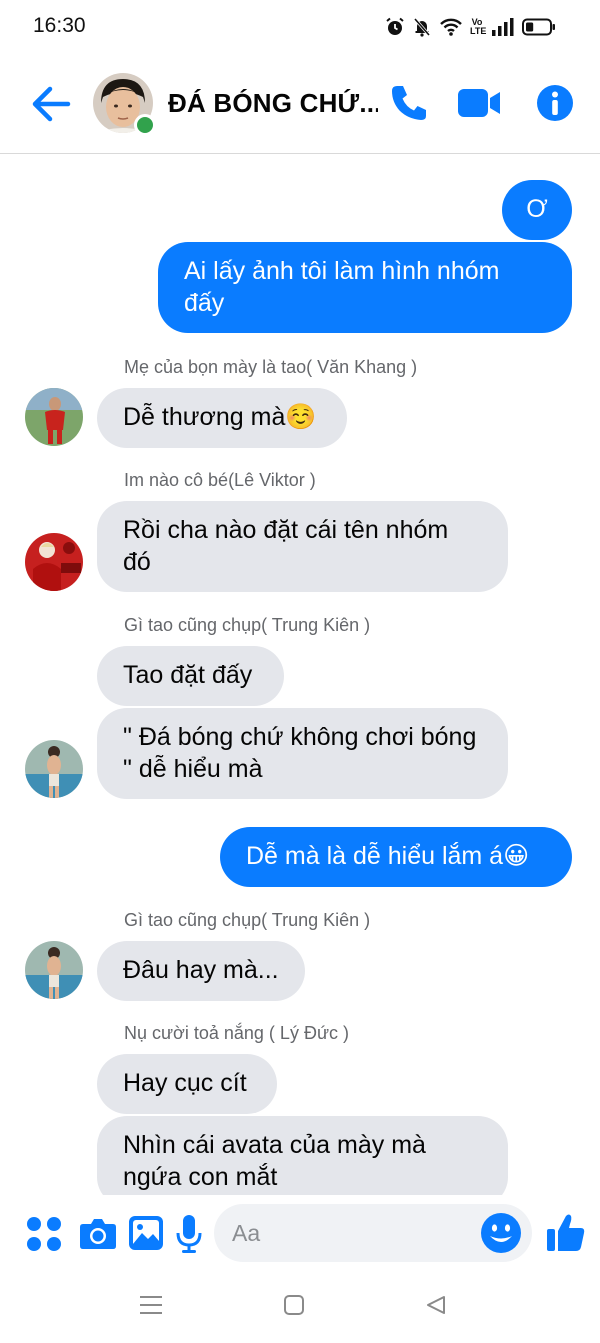  What do you see at coordinates (187, 1084) in the screenshot?
I see `message-bubble: Hay cục cít` at bounding box center [187, 1084].